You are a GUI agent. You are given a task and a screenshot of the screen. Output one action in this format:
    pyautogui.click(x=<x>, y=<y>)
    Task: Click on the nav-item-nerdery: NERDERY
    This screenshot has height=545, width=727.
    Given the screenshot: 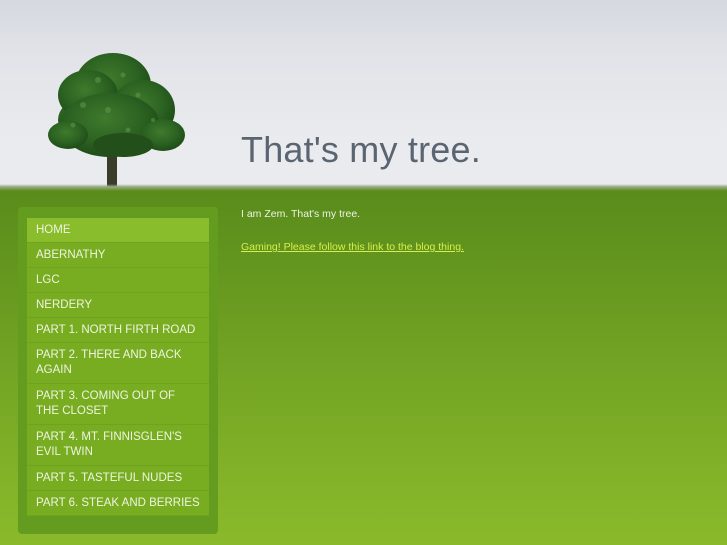 What is the action you would take?
    pyautogui.click(x=118, y=305)
    